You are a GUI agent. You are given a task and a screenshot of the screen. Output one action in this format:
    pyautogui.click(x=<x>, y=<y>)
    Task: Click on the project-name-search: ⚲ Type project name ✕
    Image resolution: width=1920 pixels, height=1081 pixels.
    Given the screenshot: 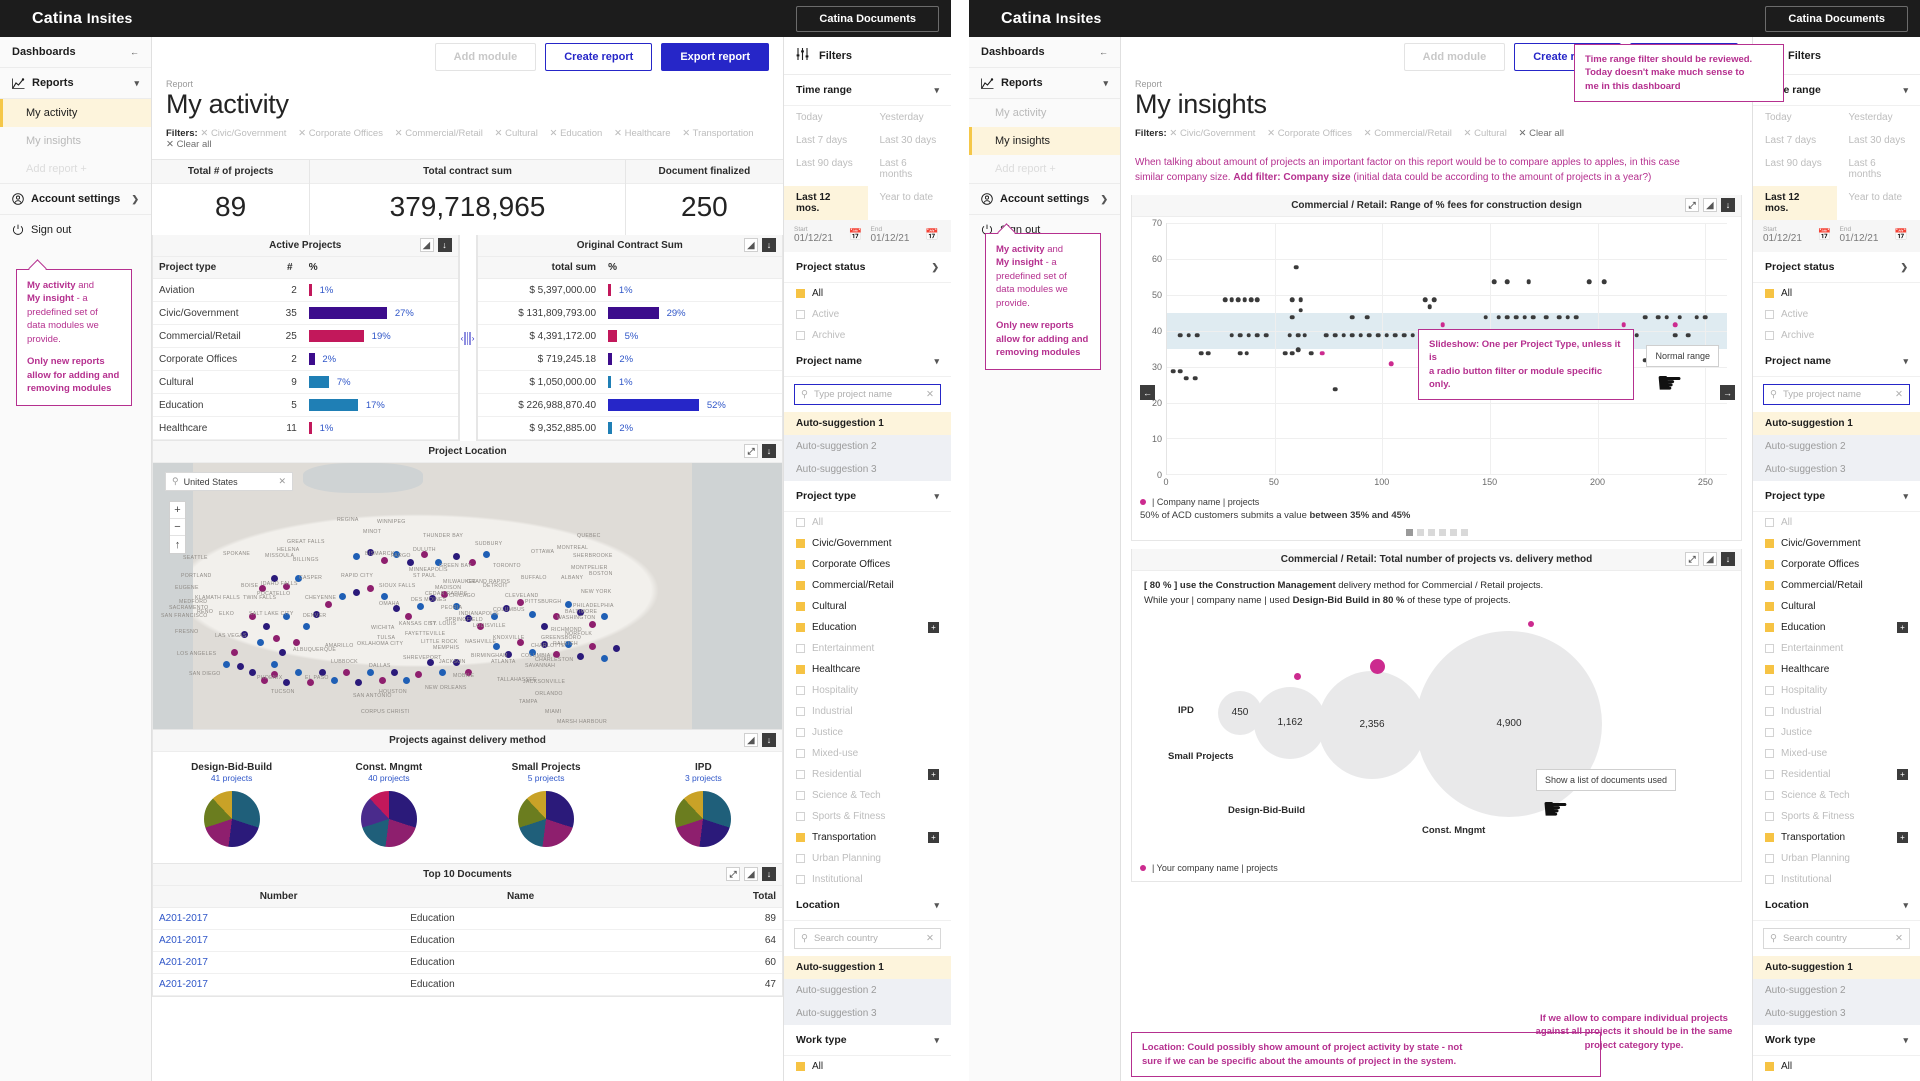 What is the action you would take?
    pyautogui.click(x=1836, y=394)
    